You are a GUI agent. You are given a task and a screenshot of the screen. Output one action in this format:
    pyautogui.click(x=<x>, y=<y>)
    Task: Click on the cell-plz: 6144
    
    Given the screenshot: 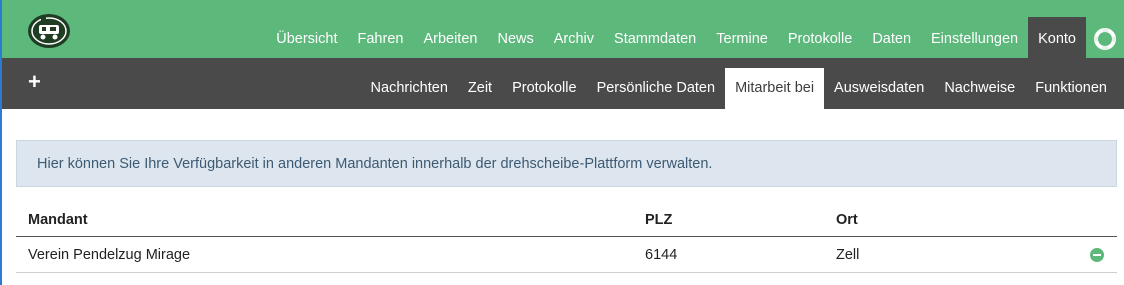 What is the action you would take?
    pyautogui.click(x=661, y=255)
    